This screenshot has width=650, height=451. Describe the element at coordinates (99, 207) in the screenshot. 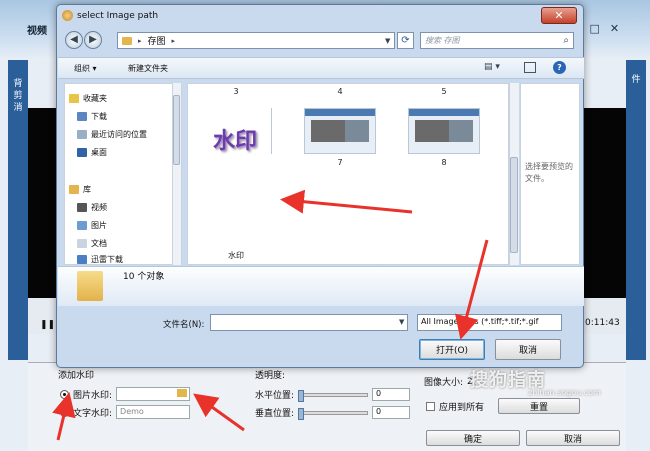

I see `nav-label: 视频` at that location.